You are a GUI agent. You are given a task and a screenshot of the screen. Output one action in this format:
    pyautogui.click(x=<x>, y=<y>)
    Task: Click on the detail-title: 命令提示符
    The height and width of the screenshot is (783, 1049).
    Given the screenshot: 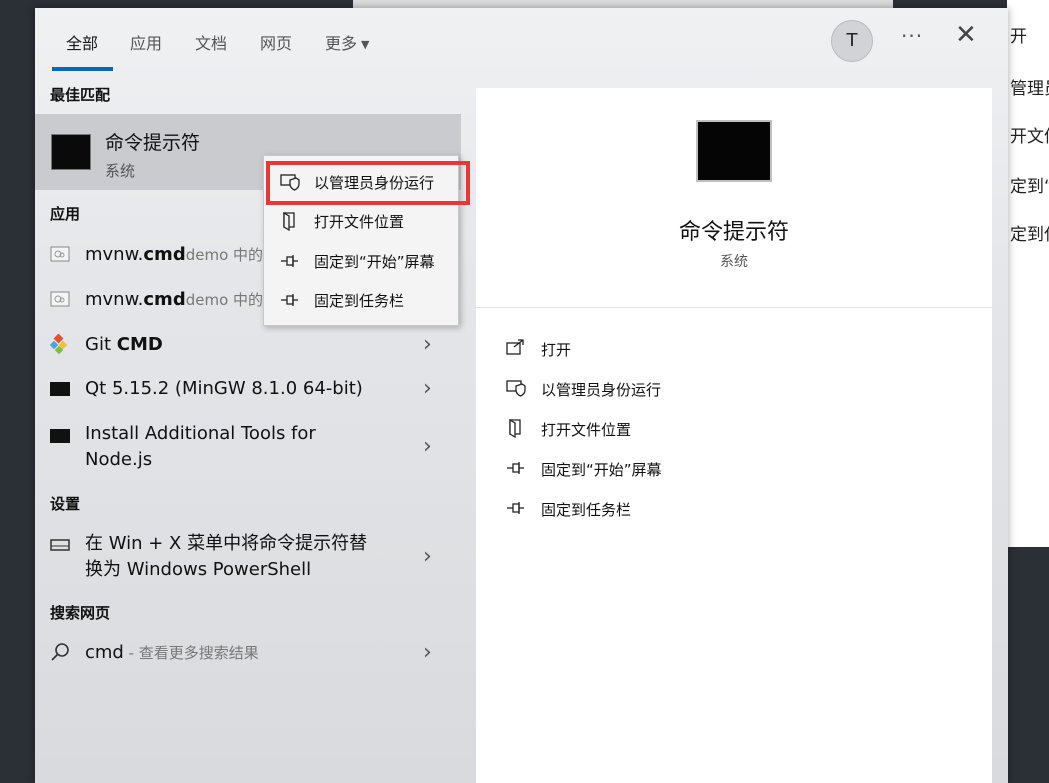 What is the action you would take?
    pyautogui.click(x=733, y=232)
    